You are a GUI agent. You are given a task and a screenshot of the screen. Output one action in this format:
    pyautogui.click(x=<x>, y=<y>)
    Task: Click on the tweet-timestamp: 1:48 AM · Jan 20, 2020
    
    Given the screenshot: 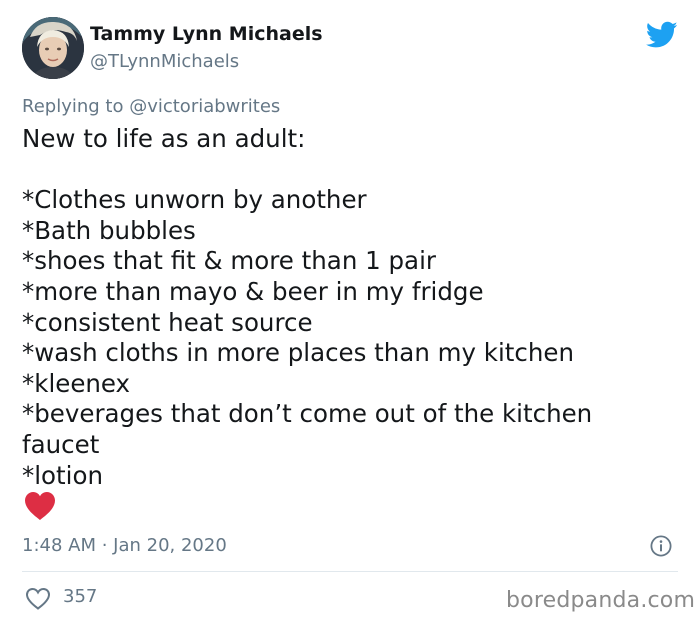 What is the action you would take?
    pyautogui.click(x=124, y=545)
    